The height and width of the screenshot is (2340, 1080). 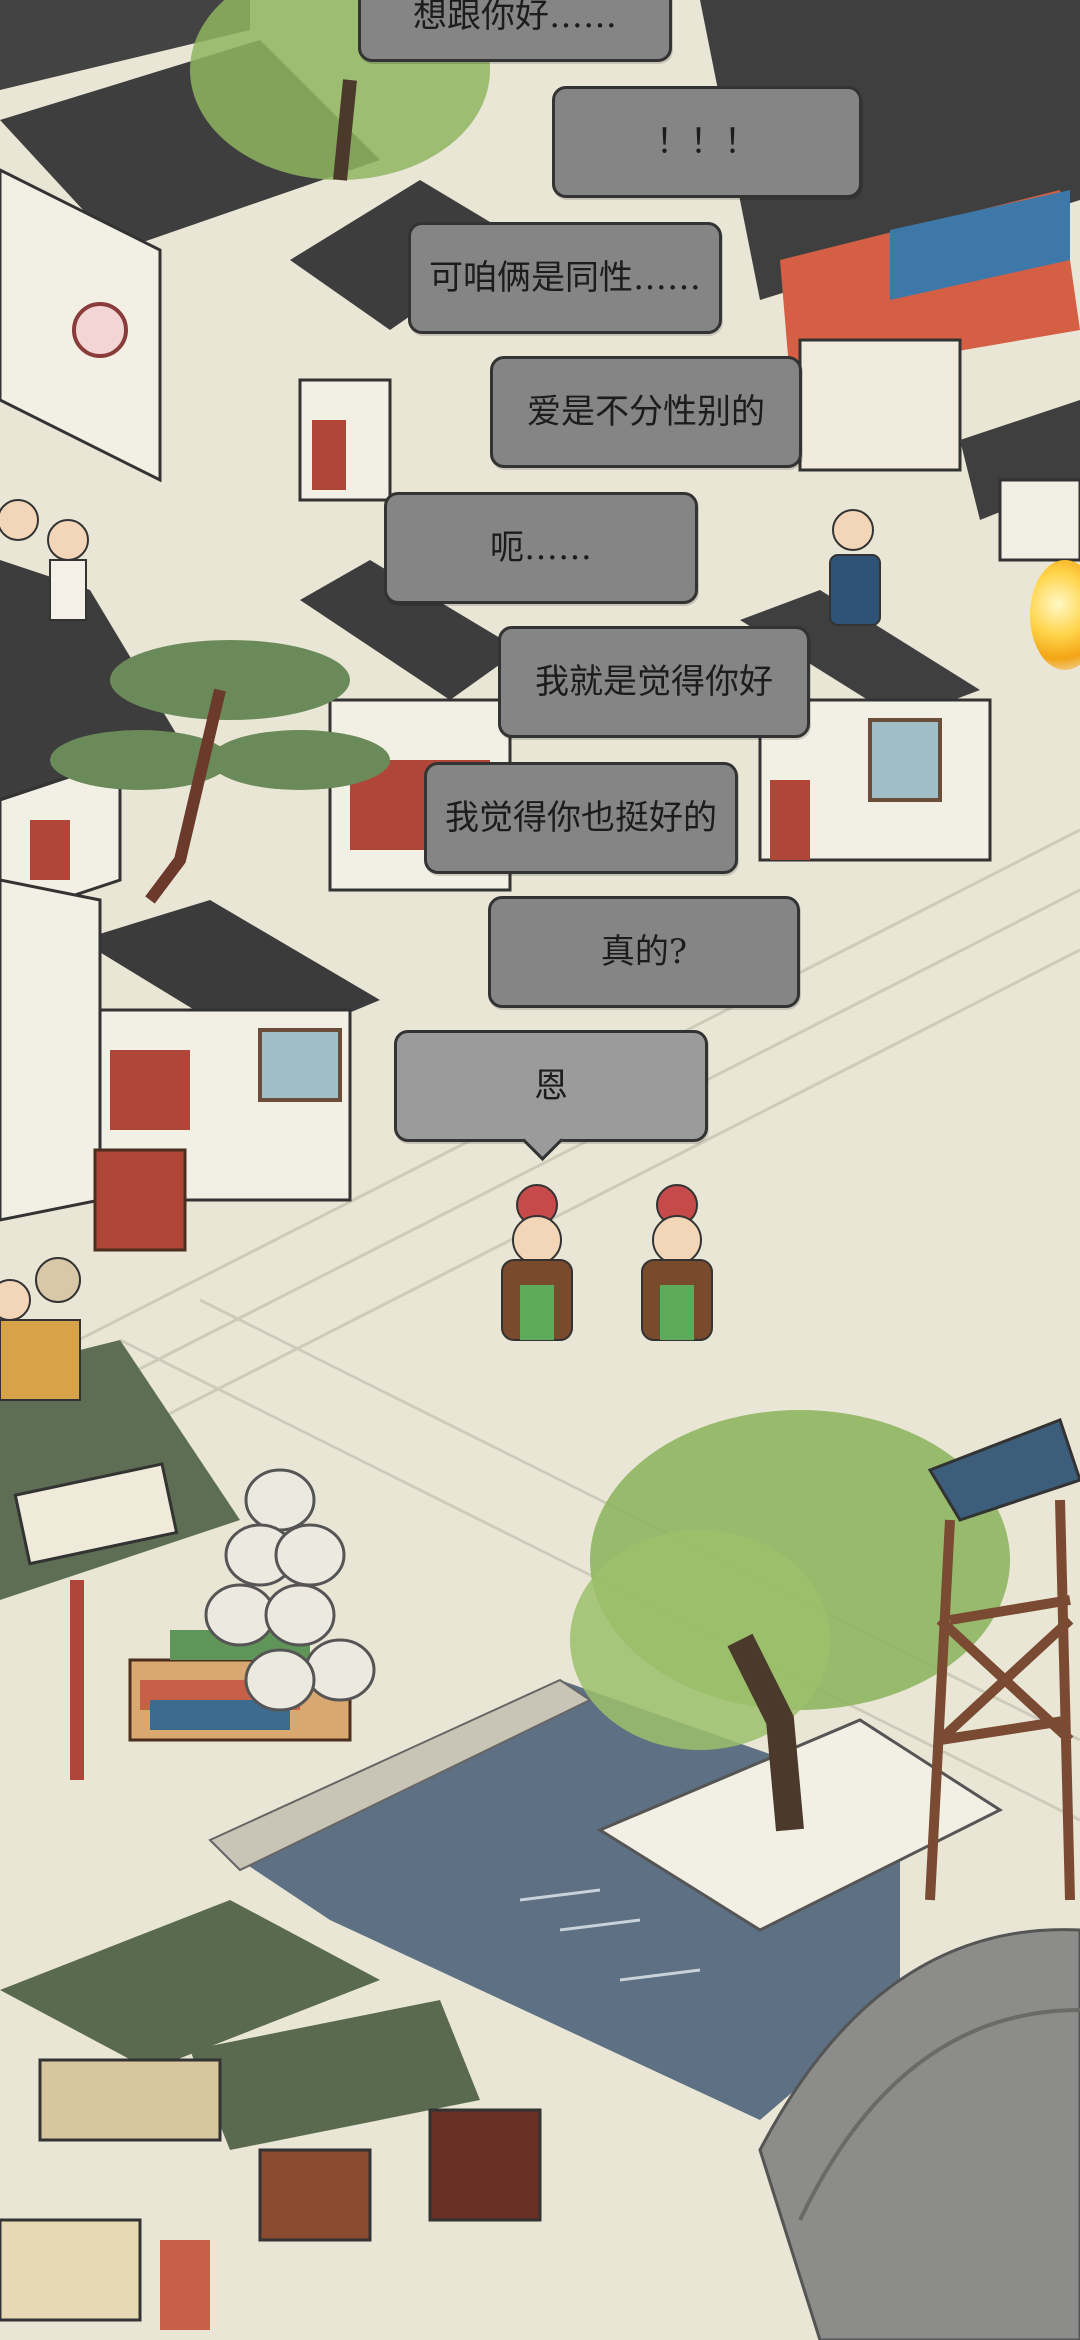 I want to click on dialogue-text: 爱是不分性别的, so click(x=646, y=412).